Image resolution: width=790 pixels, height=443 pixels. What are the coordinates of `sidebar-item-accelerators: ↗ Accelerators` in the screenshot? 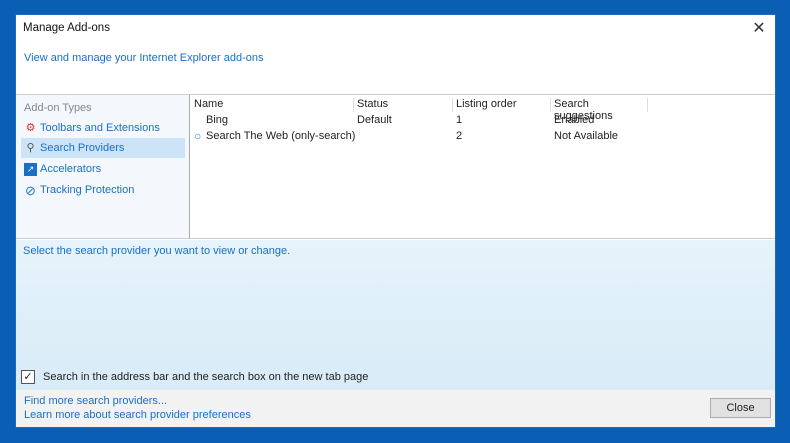 It's located at (103, 169).